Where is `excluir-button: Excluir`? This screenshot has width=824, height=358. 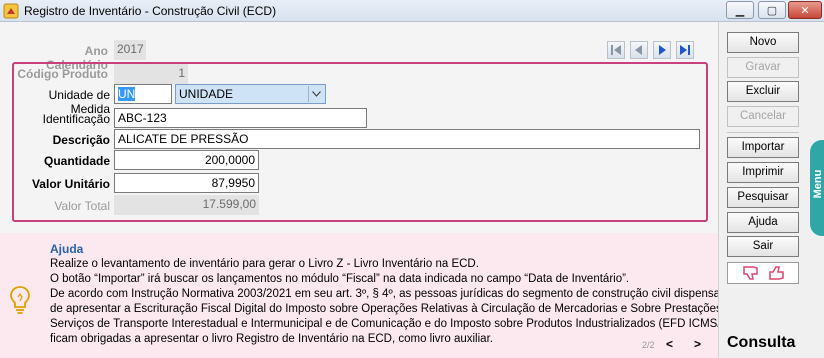 excluir-button: Excluir is located at coordinates (763, 91).